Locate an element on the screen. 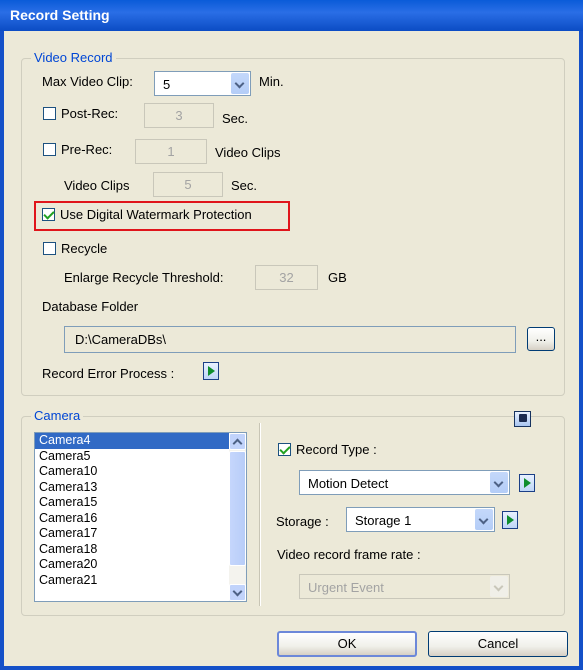  pre-rec-unit: Video Clips is located at coordinates (248, 152).